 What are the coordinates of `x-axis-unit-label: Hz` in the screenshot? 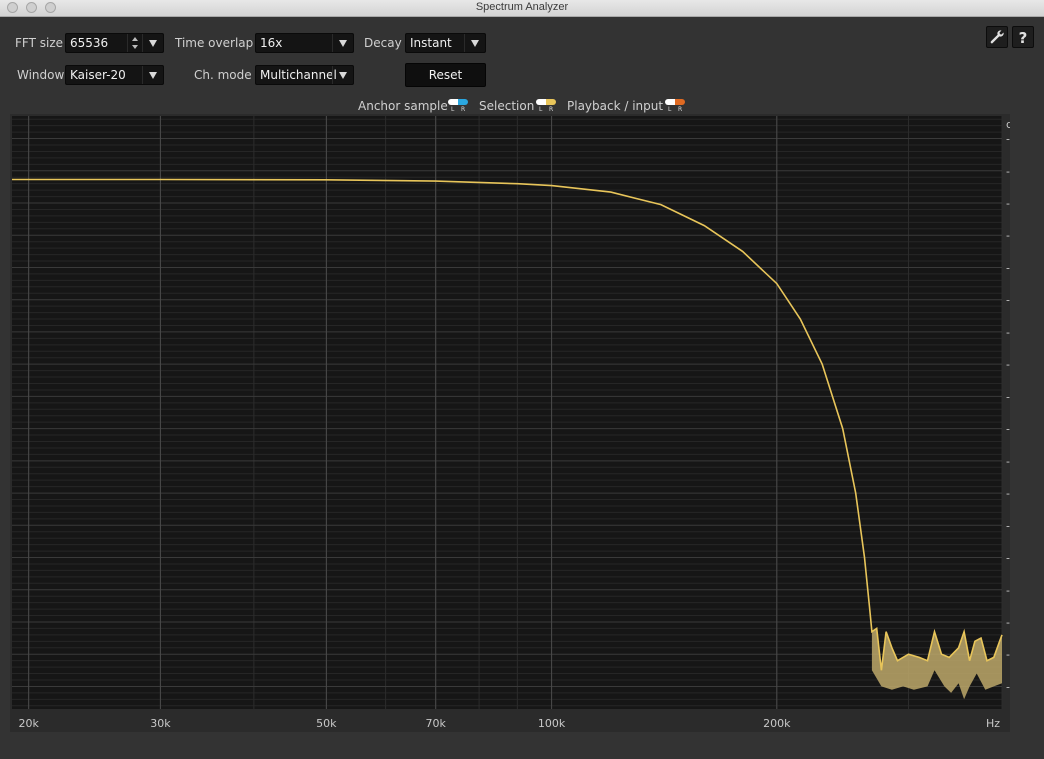 It's located at (993, 723).